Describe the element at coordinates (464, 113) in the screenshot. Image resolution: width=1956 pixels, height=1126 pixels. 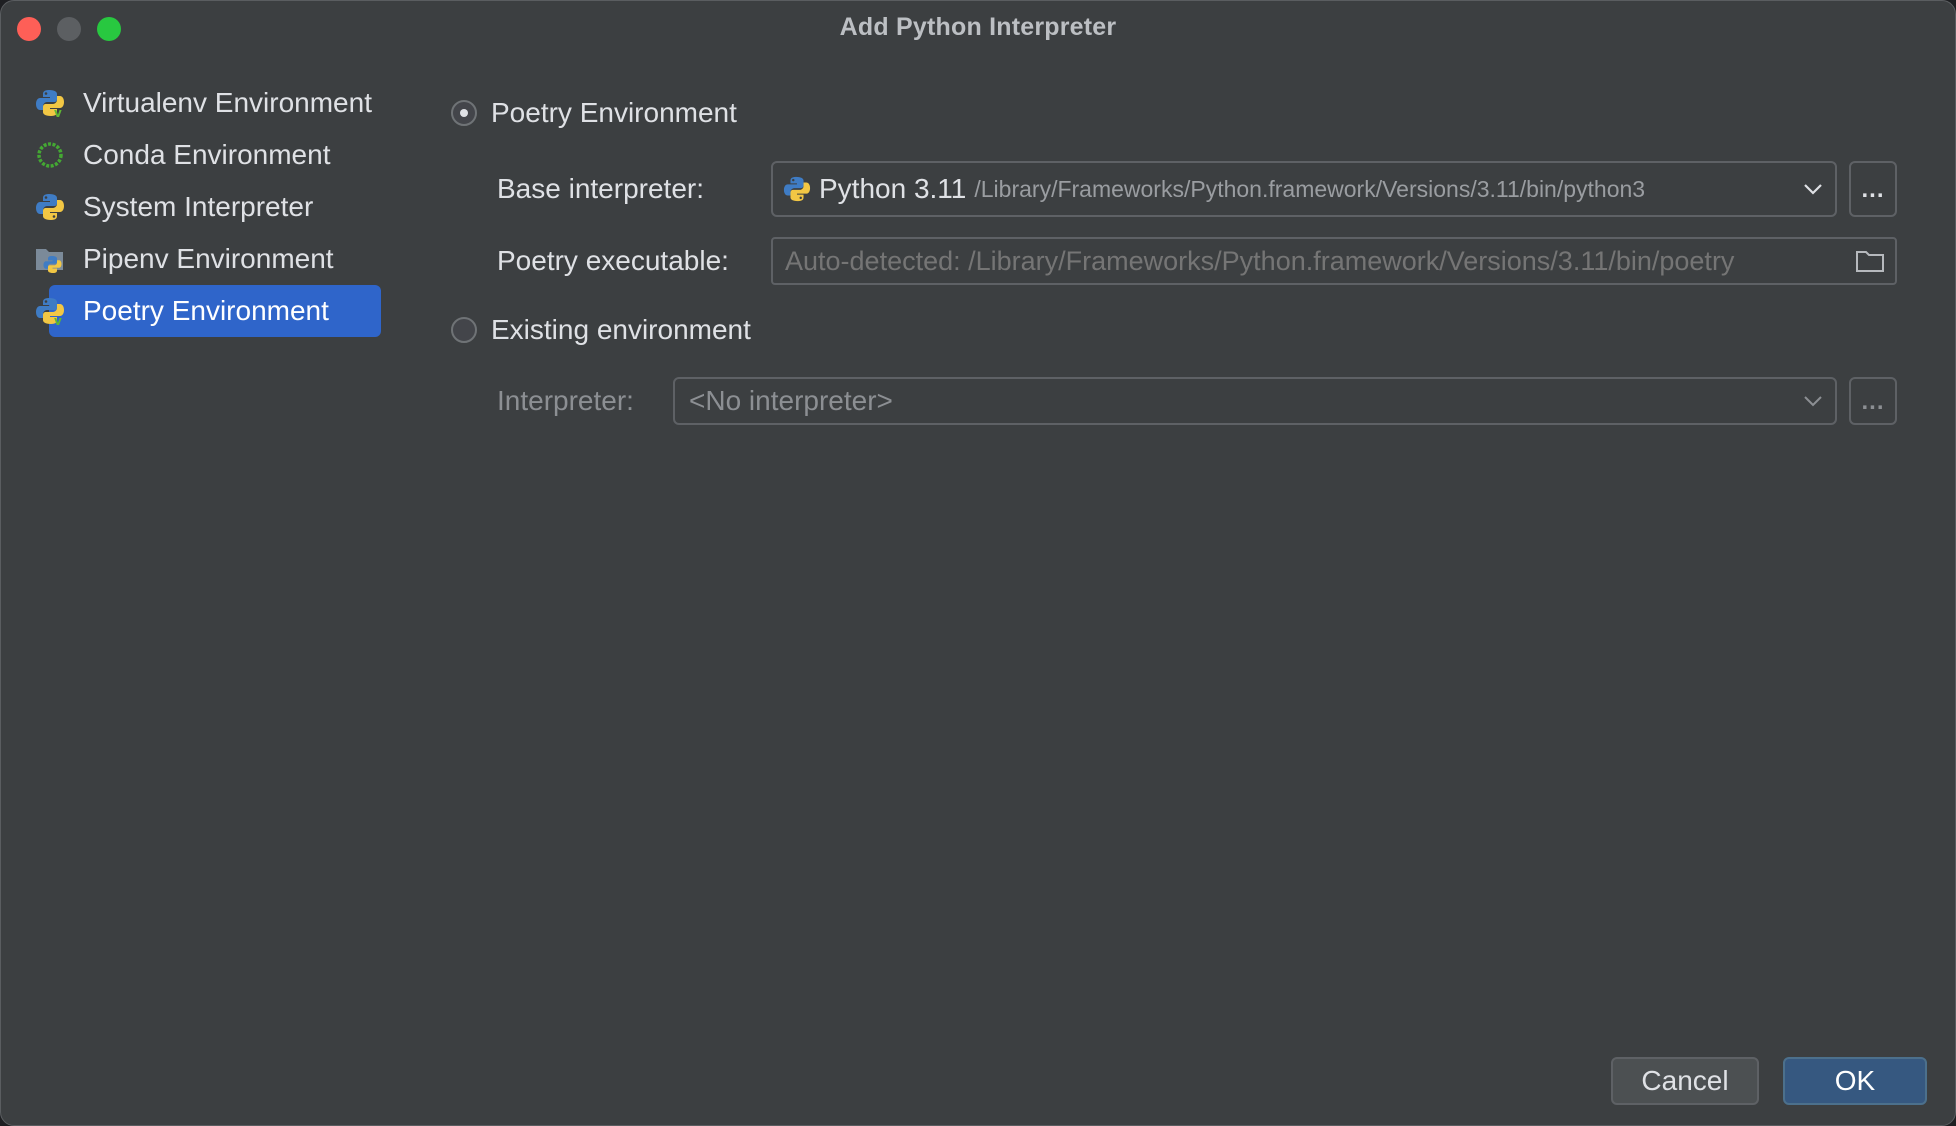
I see `new-env-radio` at that location.